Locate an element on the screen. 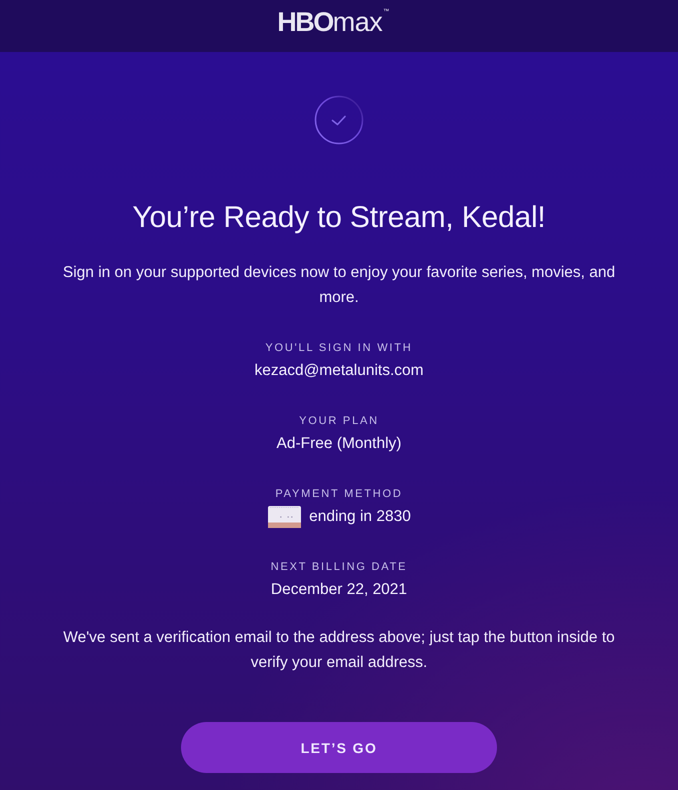  detail-value: December 22, 2021 is located at coordinates (339, 590).